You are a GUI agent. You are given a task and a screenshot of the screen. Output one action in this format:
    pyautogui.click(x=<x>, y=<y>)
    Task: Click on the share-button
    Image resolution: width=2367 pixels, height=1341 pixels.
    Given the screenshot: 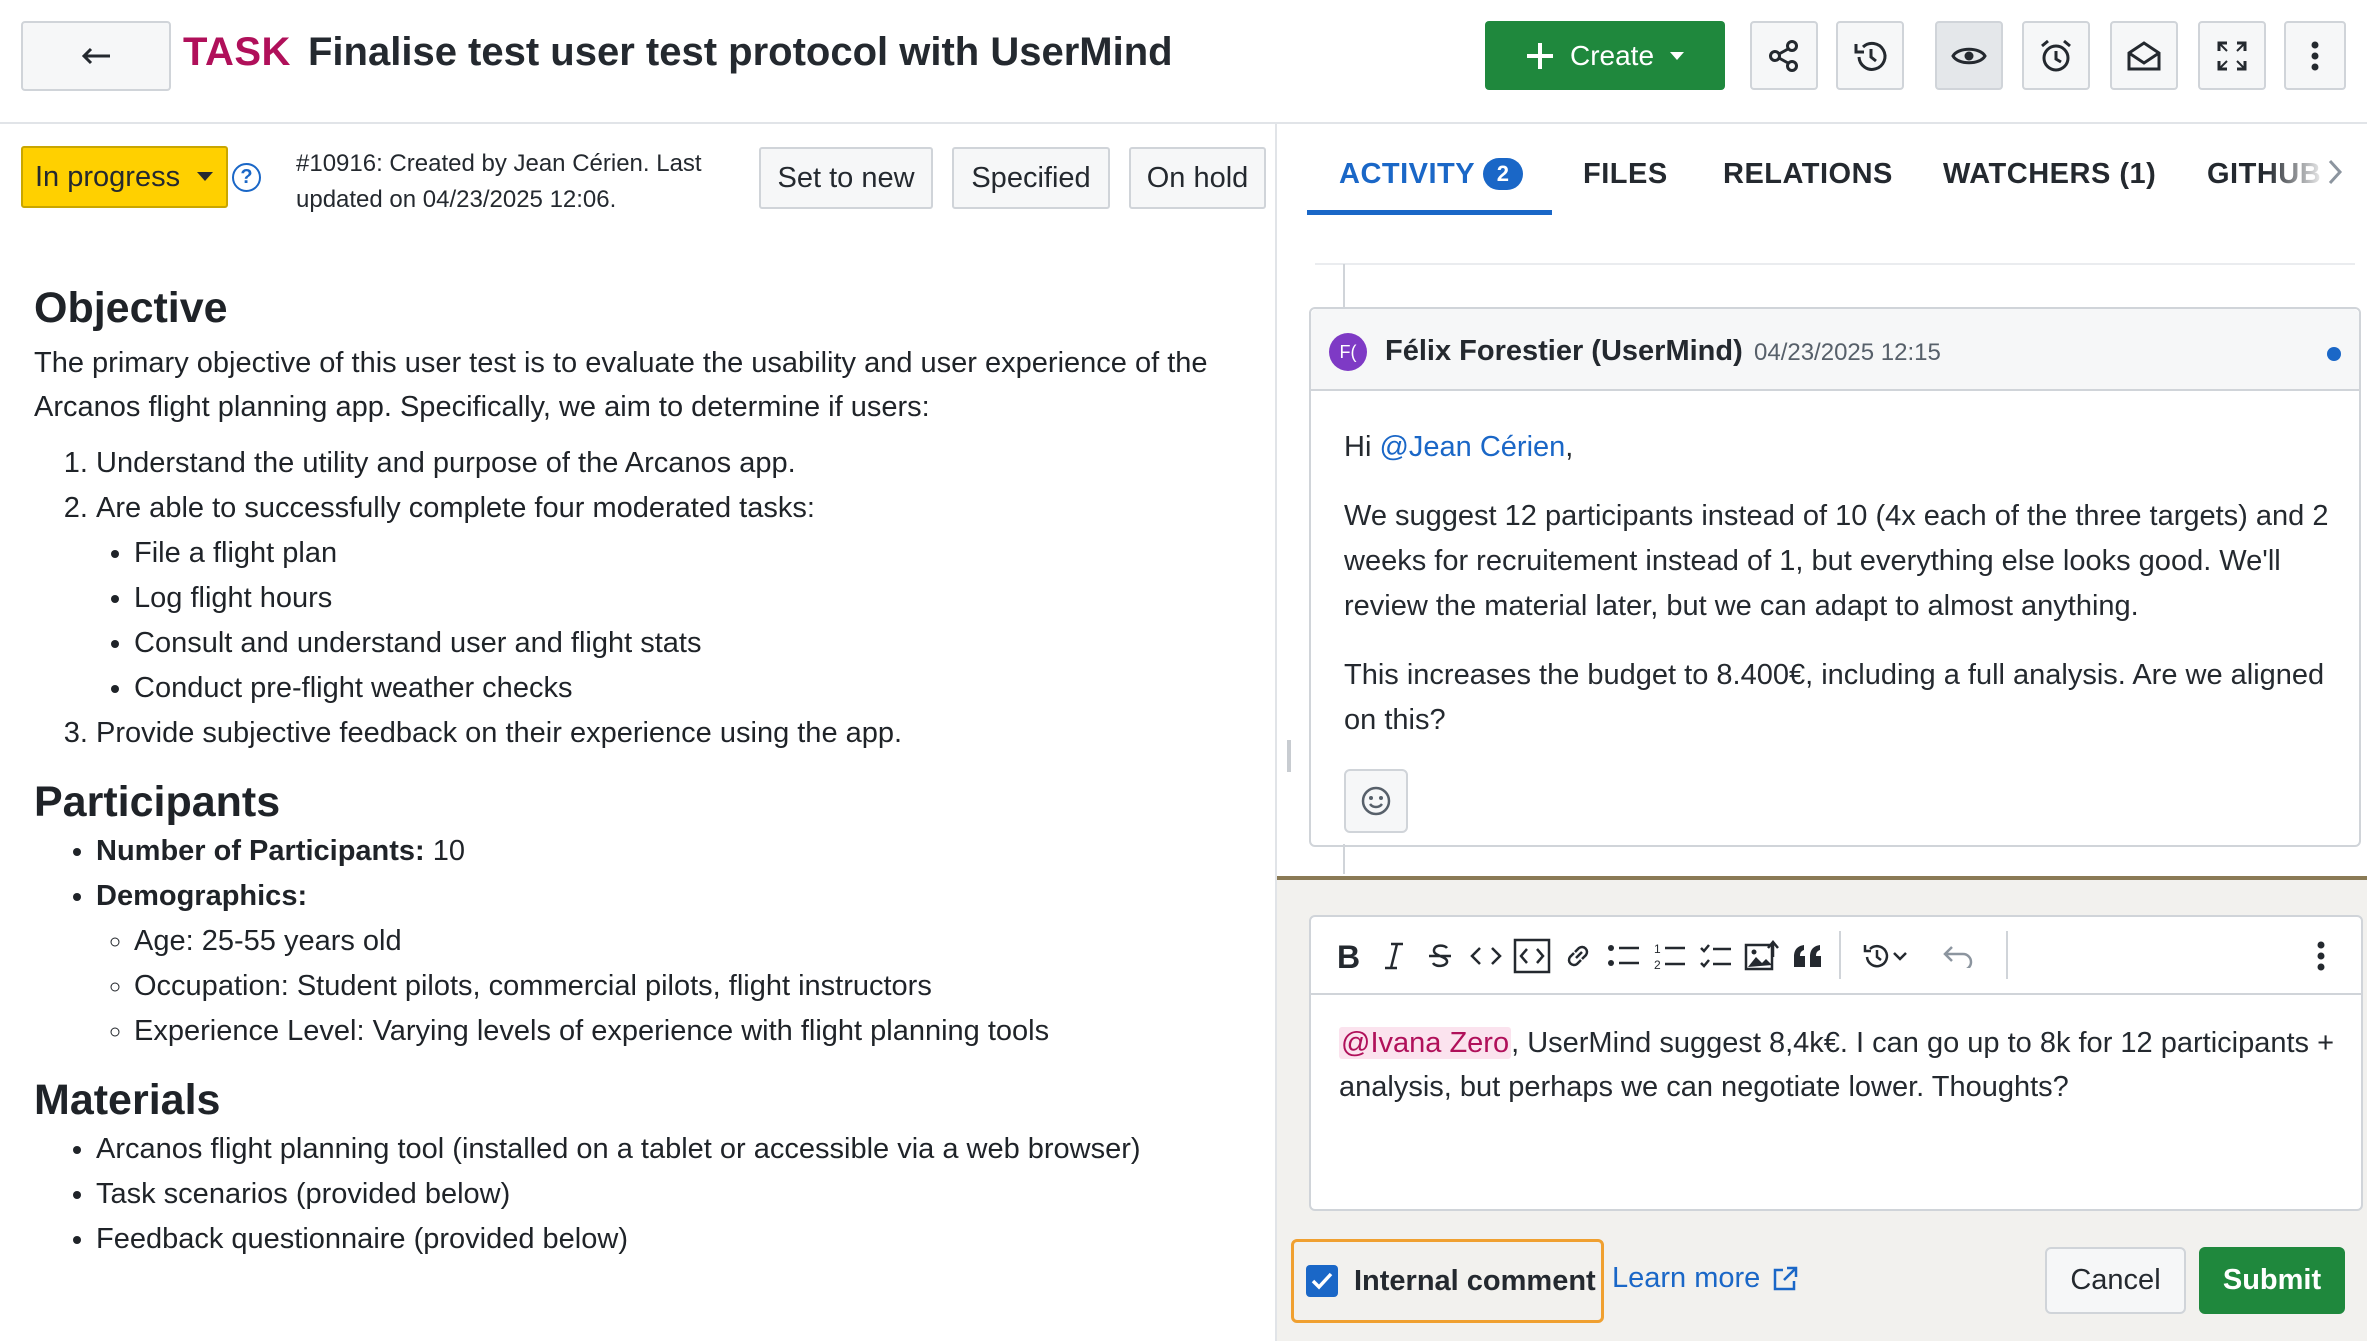 What is the action you would take?
    pyautogui.click(x=1784, y=55)
    